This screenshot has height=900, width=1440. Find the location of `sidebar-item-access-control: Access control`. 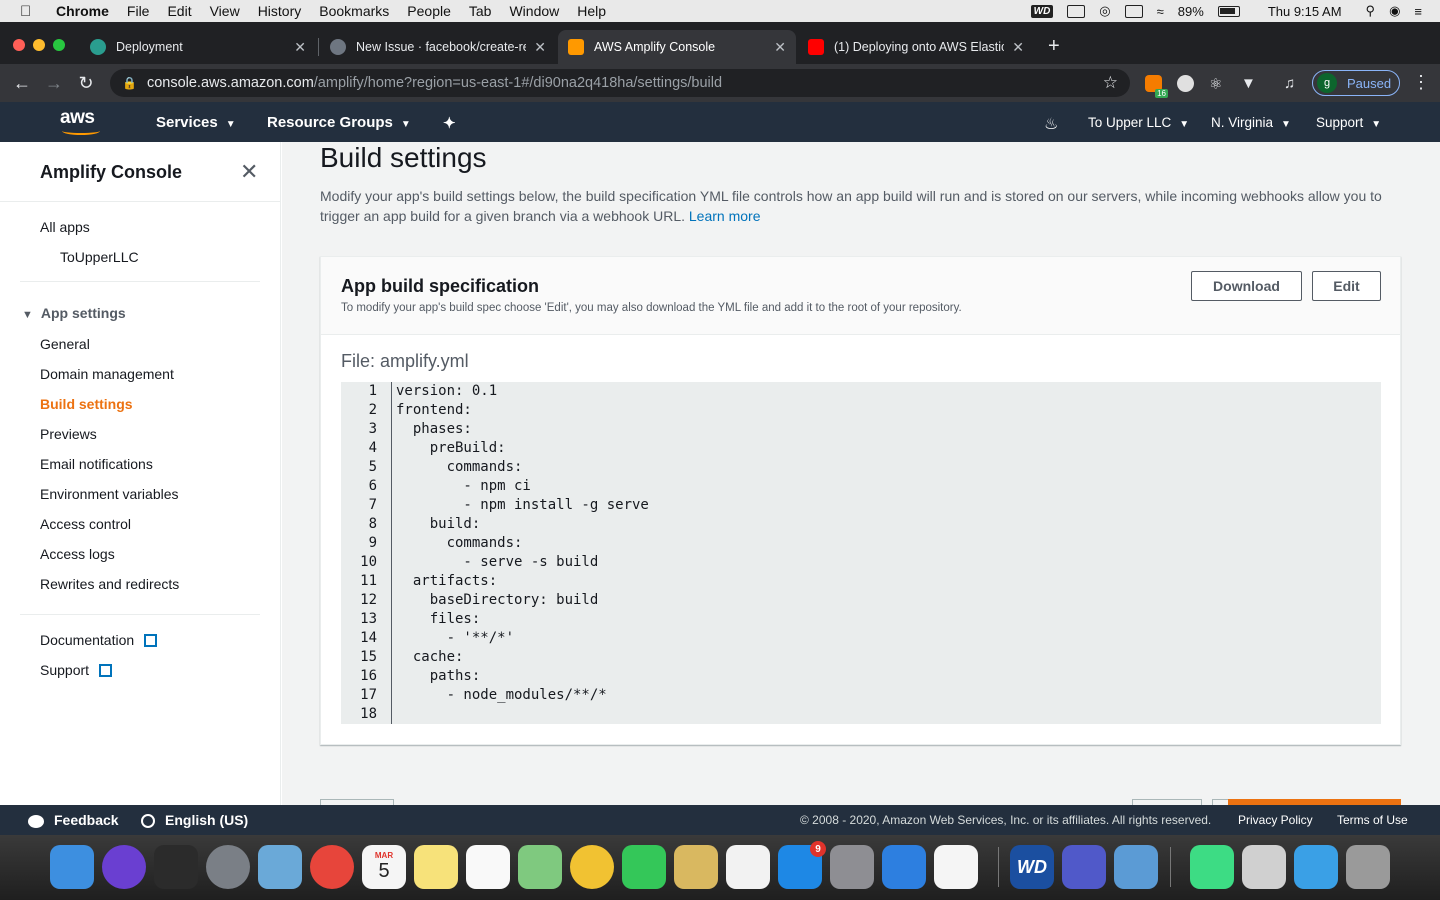

sidebar-item-access-control: Access control is located at coordinates (85, 524).